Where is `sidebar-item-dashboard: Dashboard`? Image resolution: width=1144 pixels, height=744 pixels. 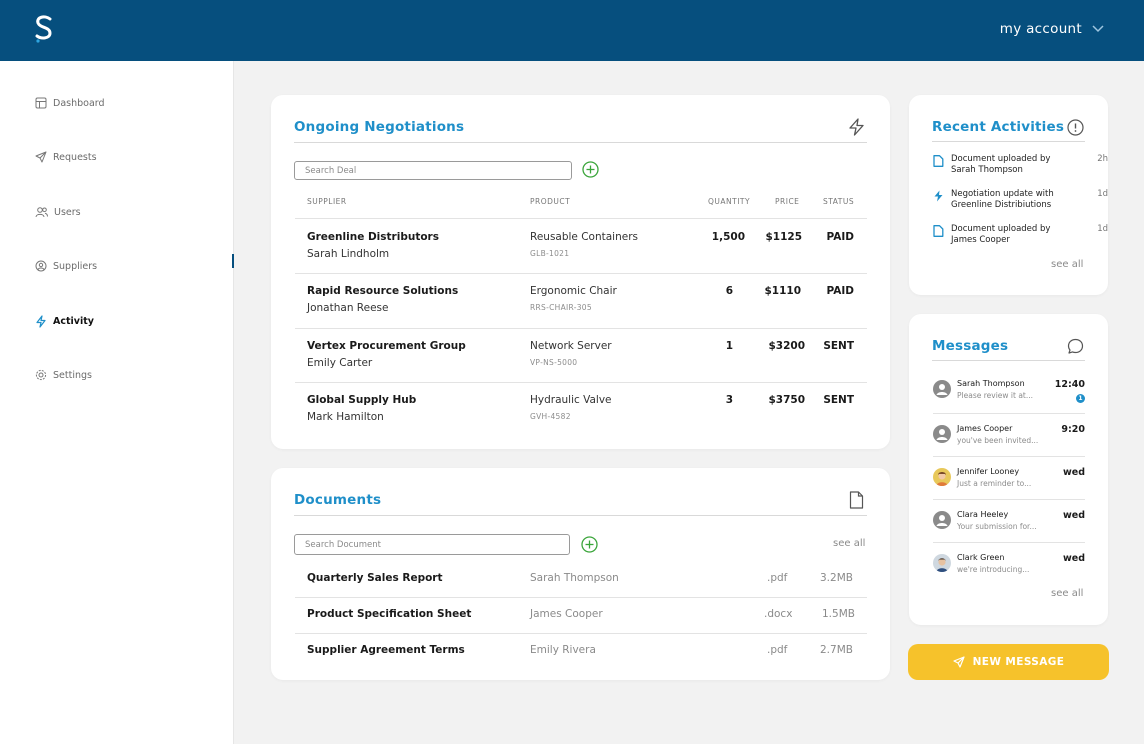 sidebar-item-dashboard: Dashboard is located at coordinates (70, 103).